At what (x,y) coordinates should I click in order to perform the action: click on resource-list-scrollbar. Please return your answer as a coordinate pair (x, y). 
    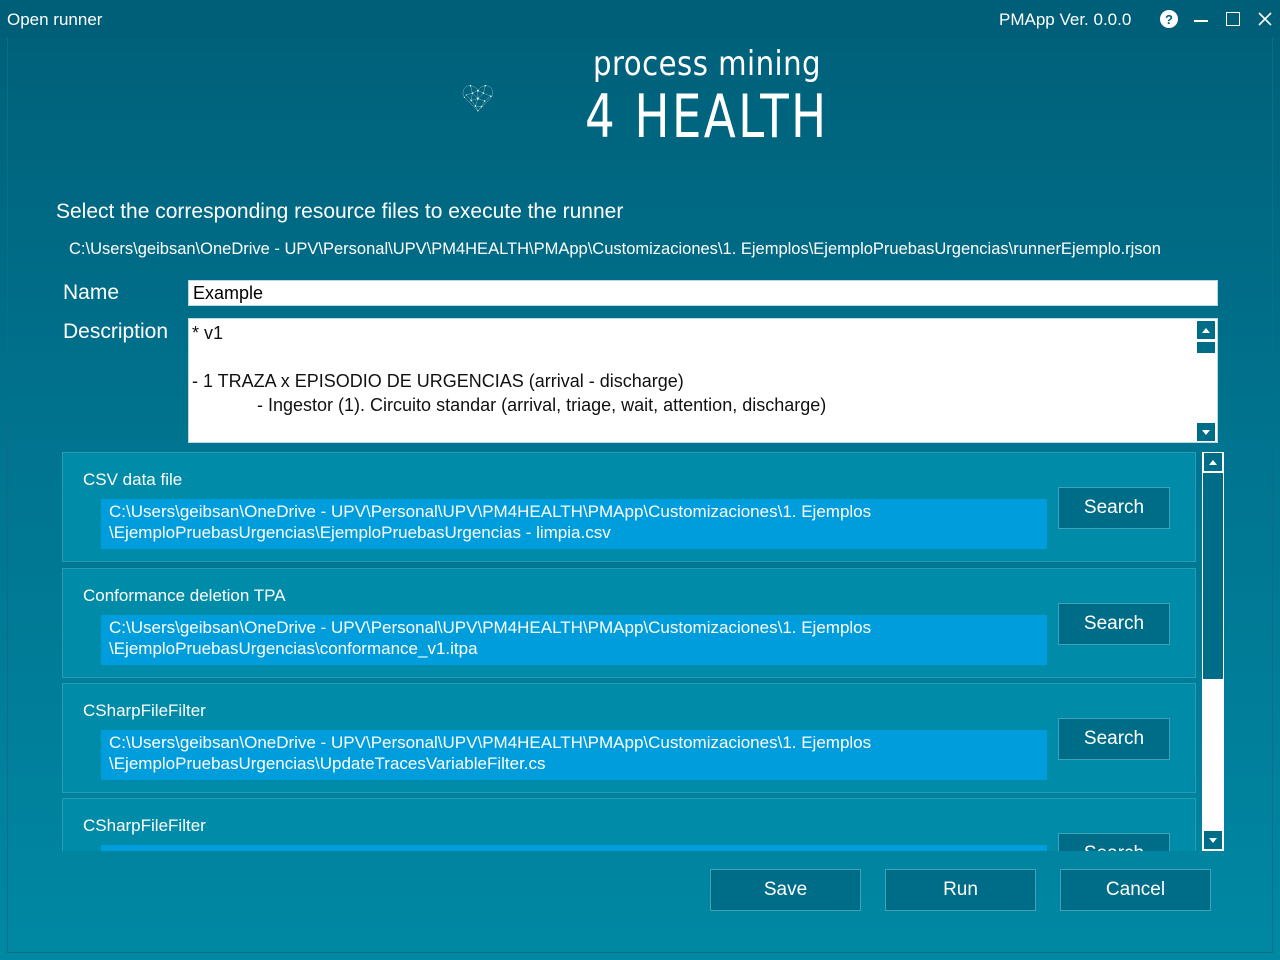
    Looking at the image, I should click on (1213, 651).